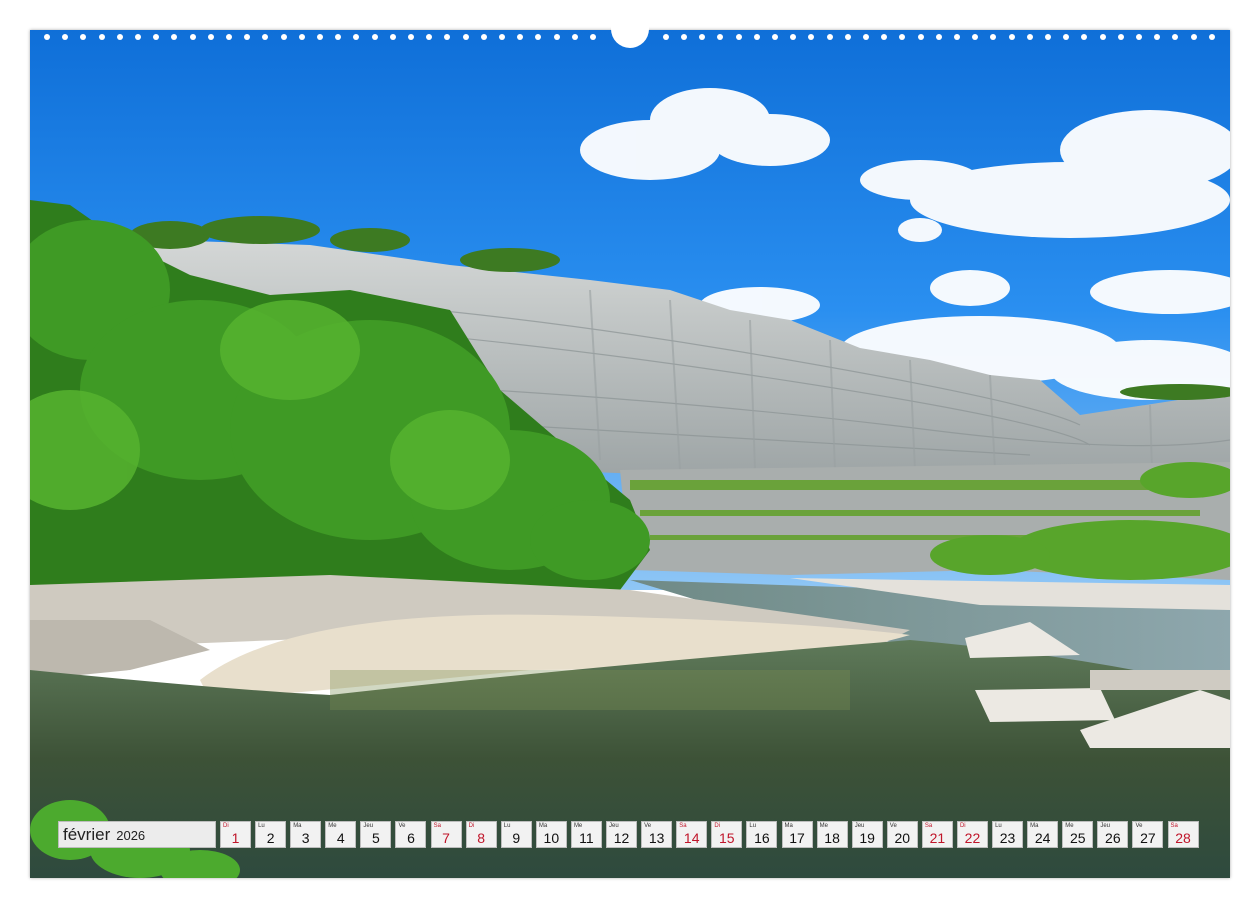  I want to click on day-cell: Ma 3, so click(306, 834).